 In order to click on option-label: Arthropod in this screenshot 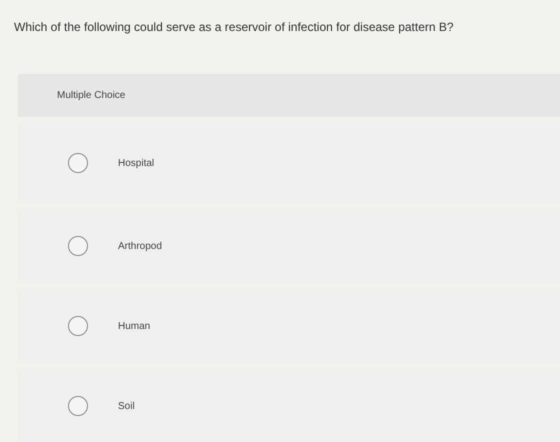, I will do `click(140, 246)`.